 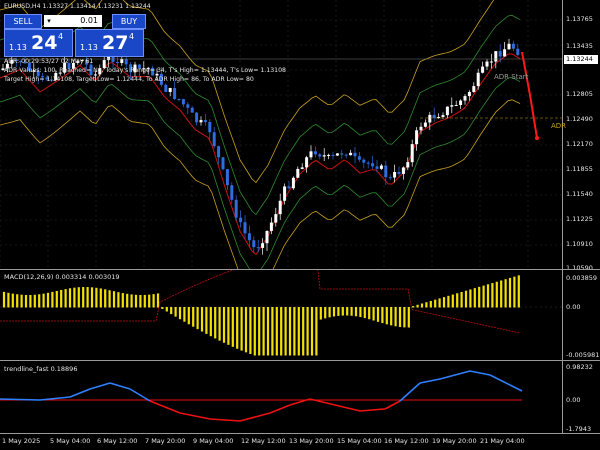 What do you see at coordinates (23, 21) in the screenshot?
I see `sell-button: SELL` at bounding box center [23, 21].